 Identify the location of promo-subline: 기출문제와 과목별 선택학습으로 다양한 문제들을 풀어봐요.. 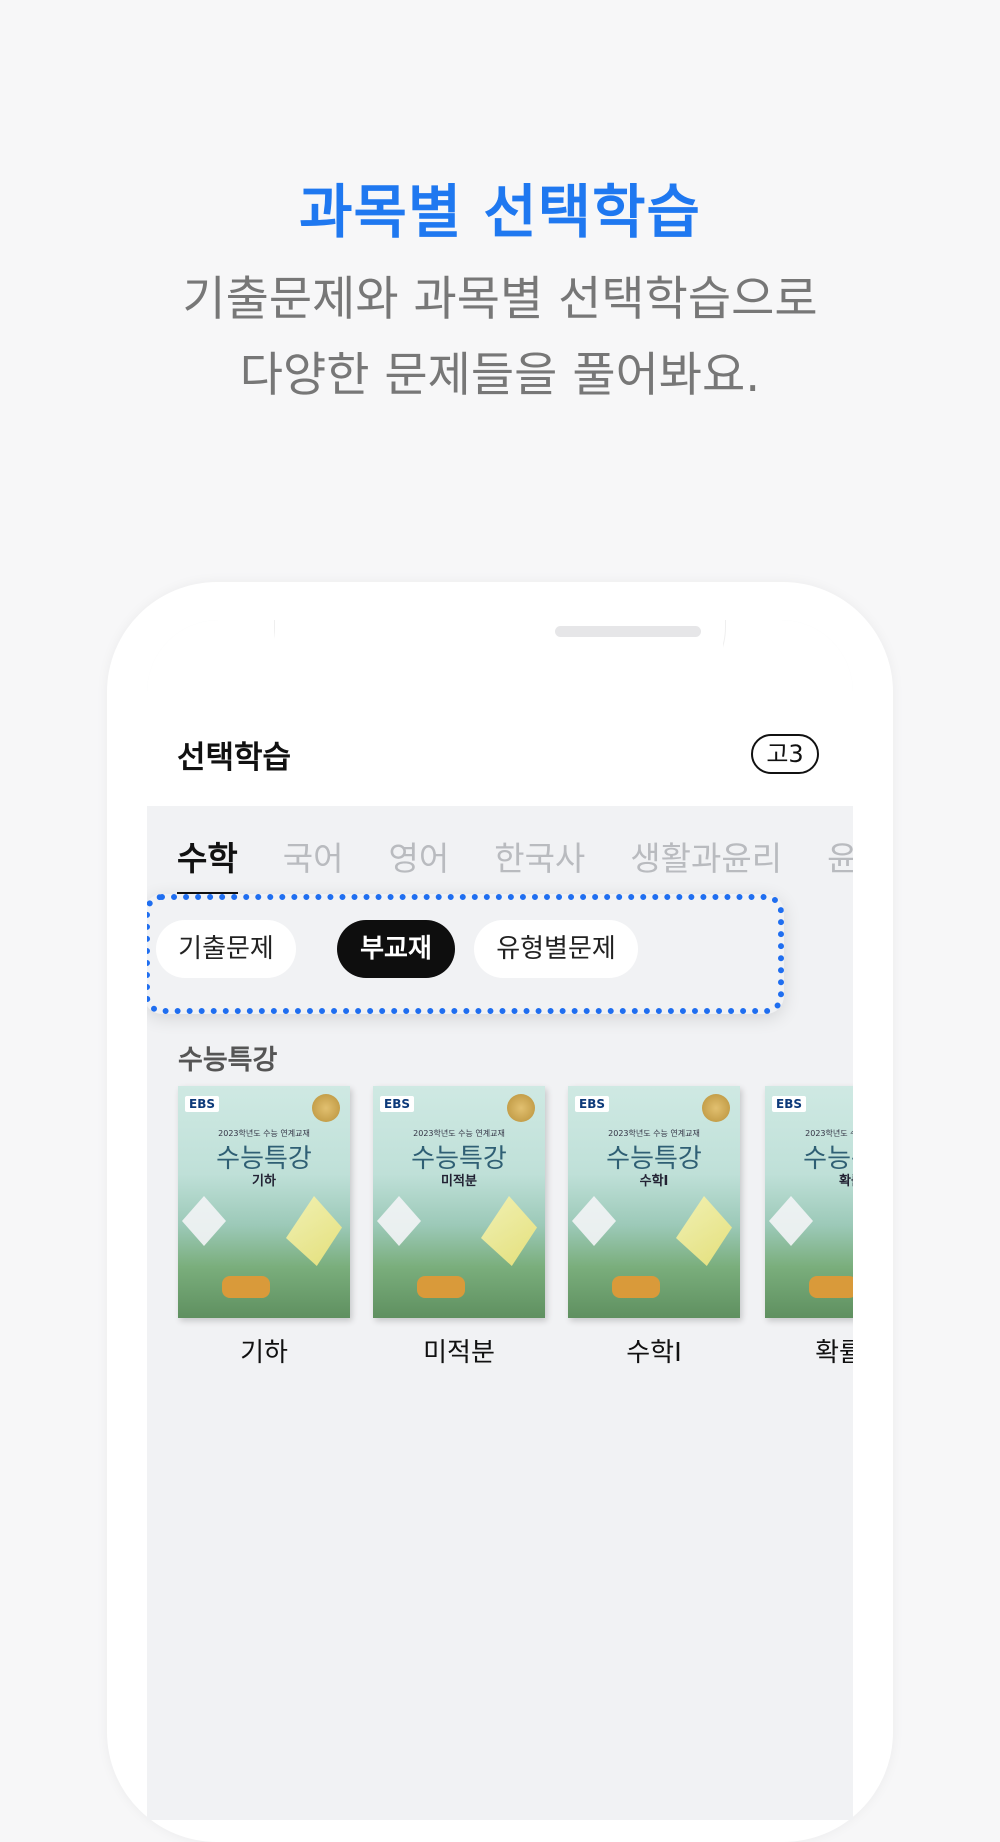
(500, 338).